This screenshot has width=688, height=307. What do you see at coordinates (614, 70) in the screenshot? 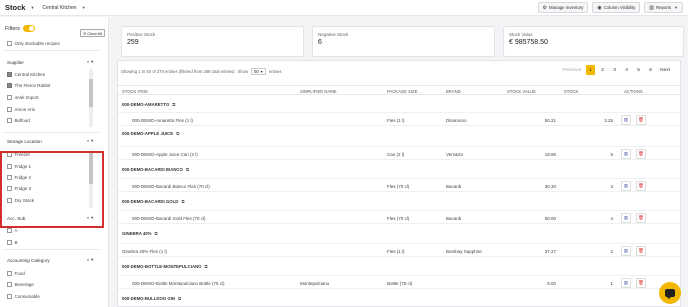
I see `page-button: 3` at bounding box center [614, 70].